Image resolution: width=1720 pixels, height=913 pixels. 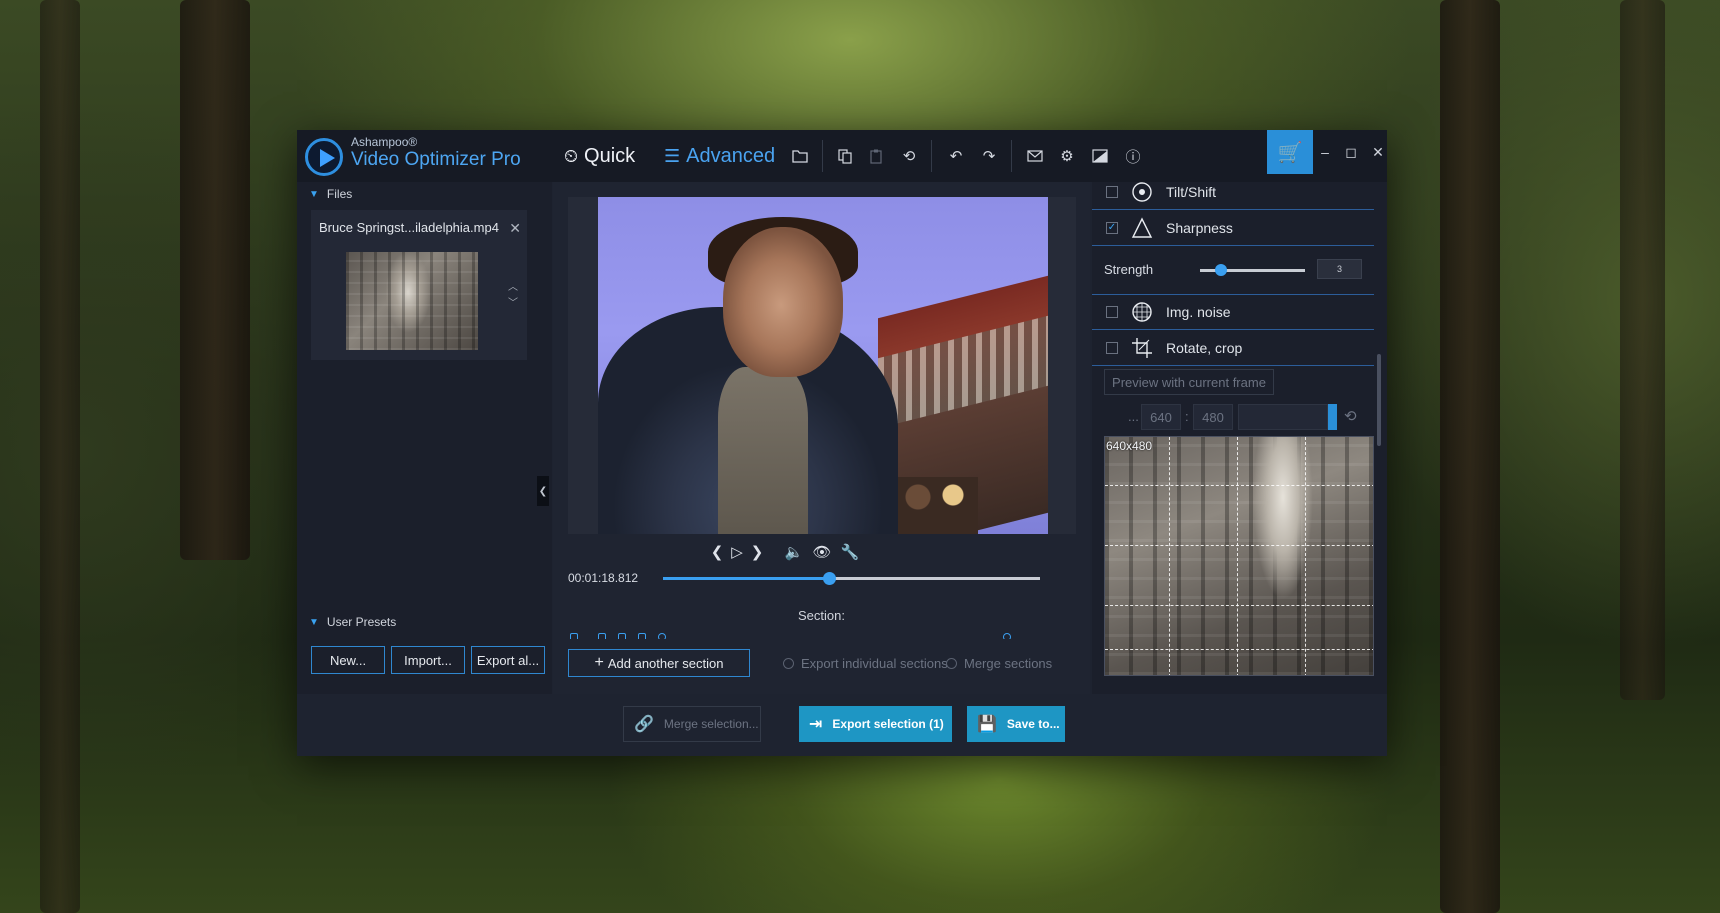 What do you see at coordinates (850, 552) in the screenshot?
I see `wrench-icon: 🔧` at bounding box center [850, 552].